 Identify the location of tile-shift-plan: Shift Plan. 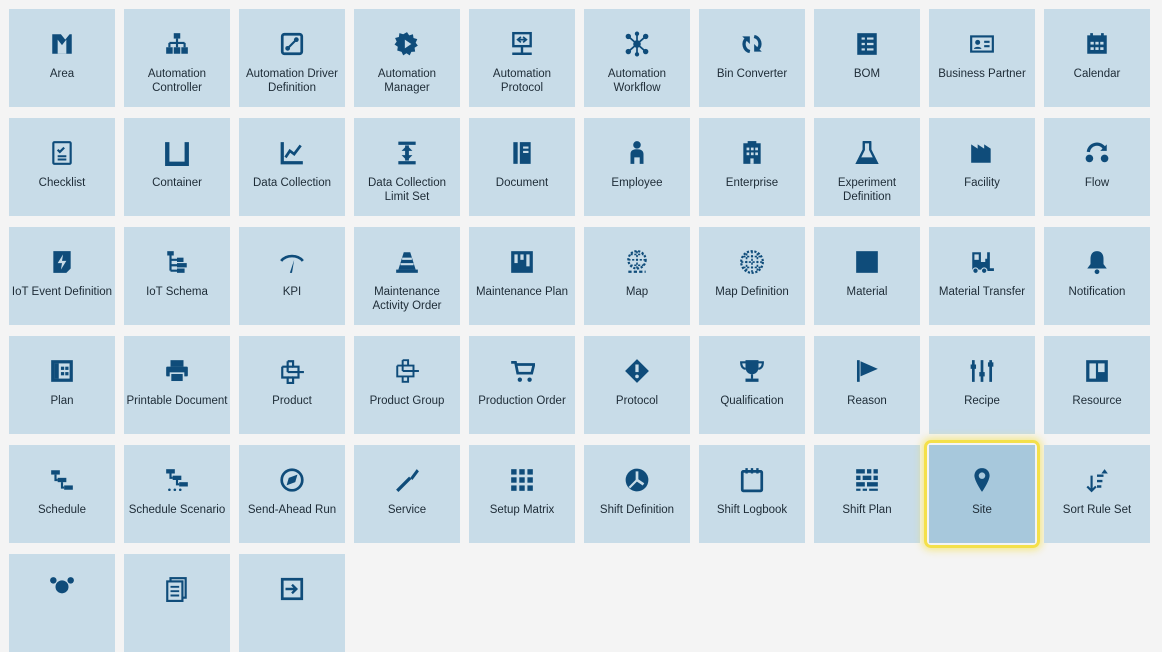
(867, 494).